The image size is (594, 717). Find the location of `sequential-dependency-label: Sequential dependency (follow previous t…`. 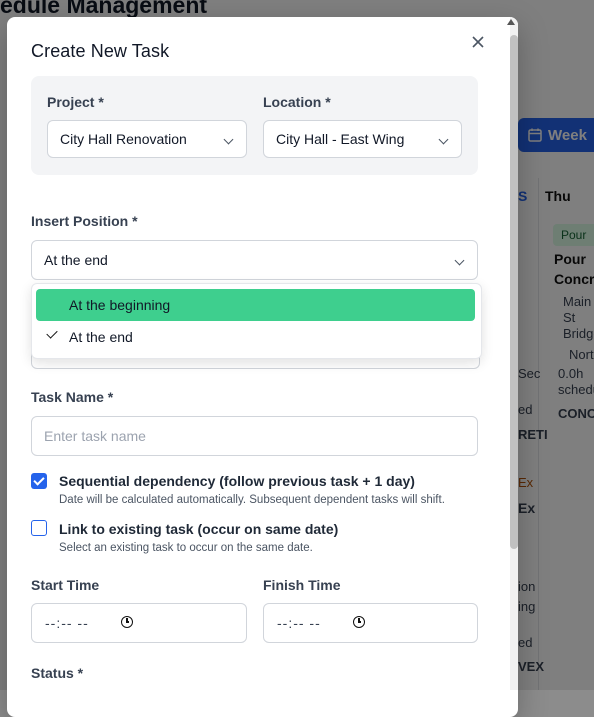

sequential-dependency-label: Sequential dependency (follow previous t… is located at coordinates (237, 481).